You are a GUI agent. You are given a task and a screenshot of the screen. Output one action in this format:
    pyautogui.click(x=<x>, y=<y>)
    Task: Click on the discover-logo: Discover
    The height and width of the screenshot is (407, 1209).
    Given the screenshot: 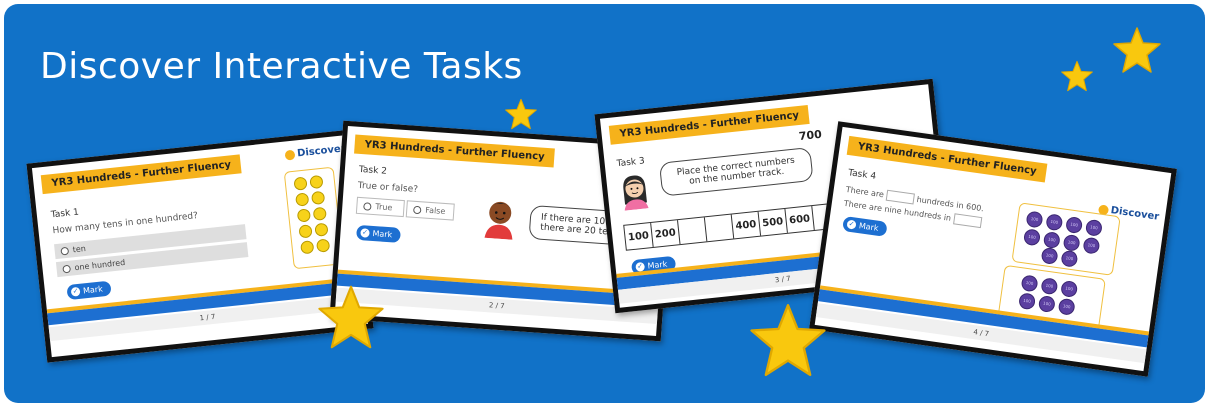 What is the action you would take?
    pyautogui.click(x=315, y=152)
    